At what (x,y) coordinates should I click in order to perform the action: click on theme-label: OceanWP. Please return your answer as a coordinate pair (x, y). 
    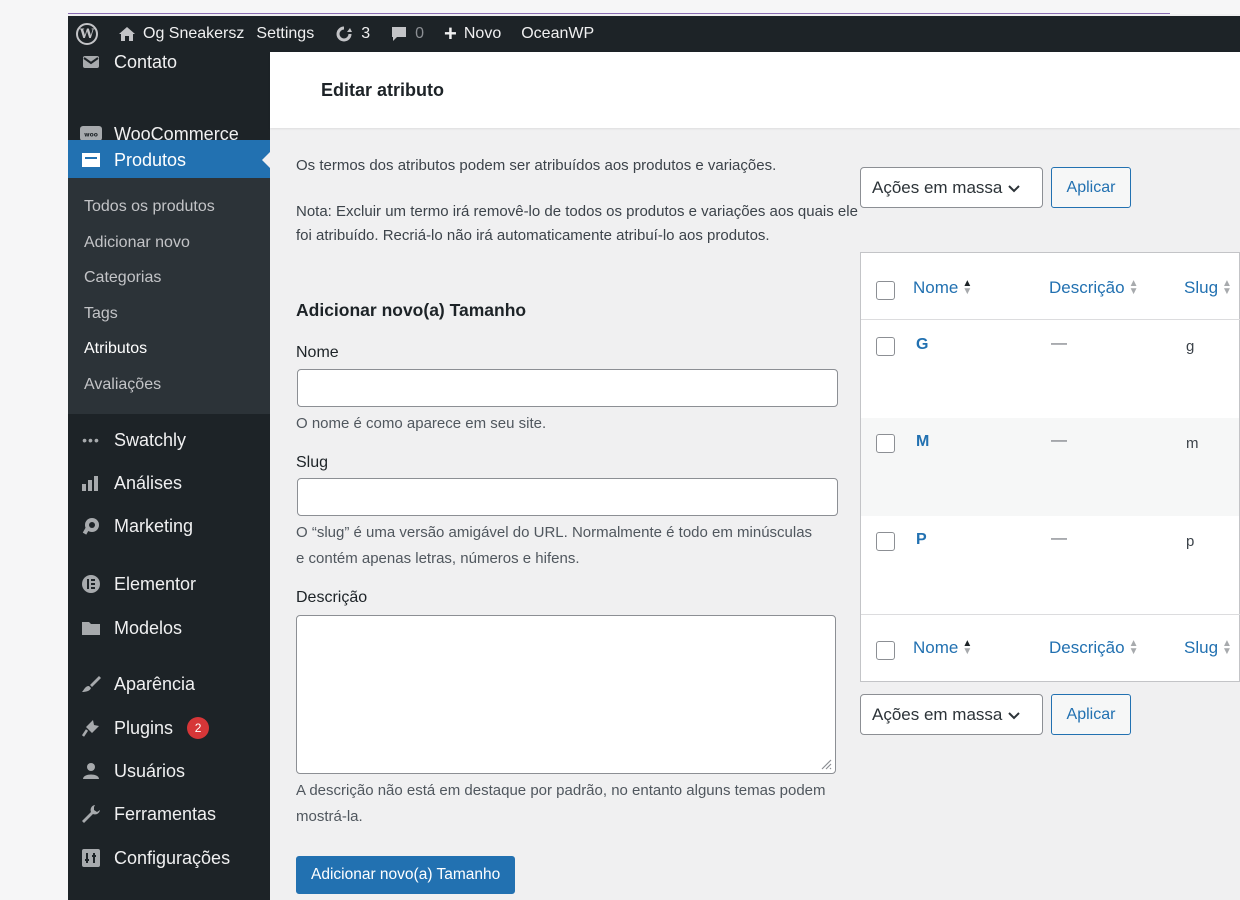
    Looking at the image, I should click on (558, 33).